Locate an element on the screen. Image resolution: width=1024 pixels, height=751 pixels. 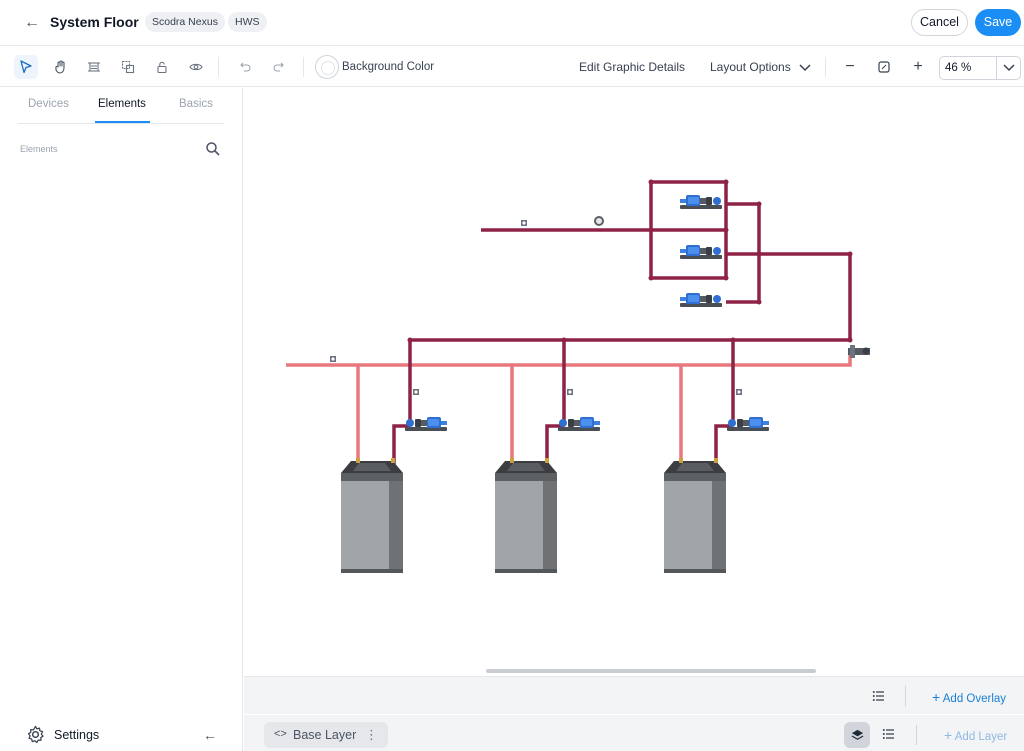
zoom-level-value: 46 % is located at coordinates (958, 68).